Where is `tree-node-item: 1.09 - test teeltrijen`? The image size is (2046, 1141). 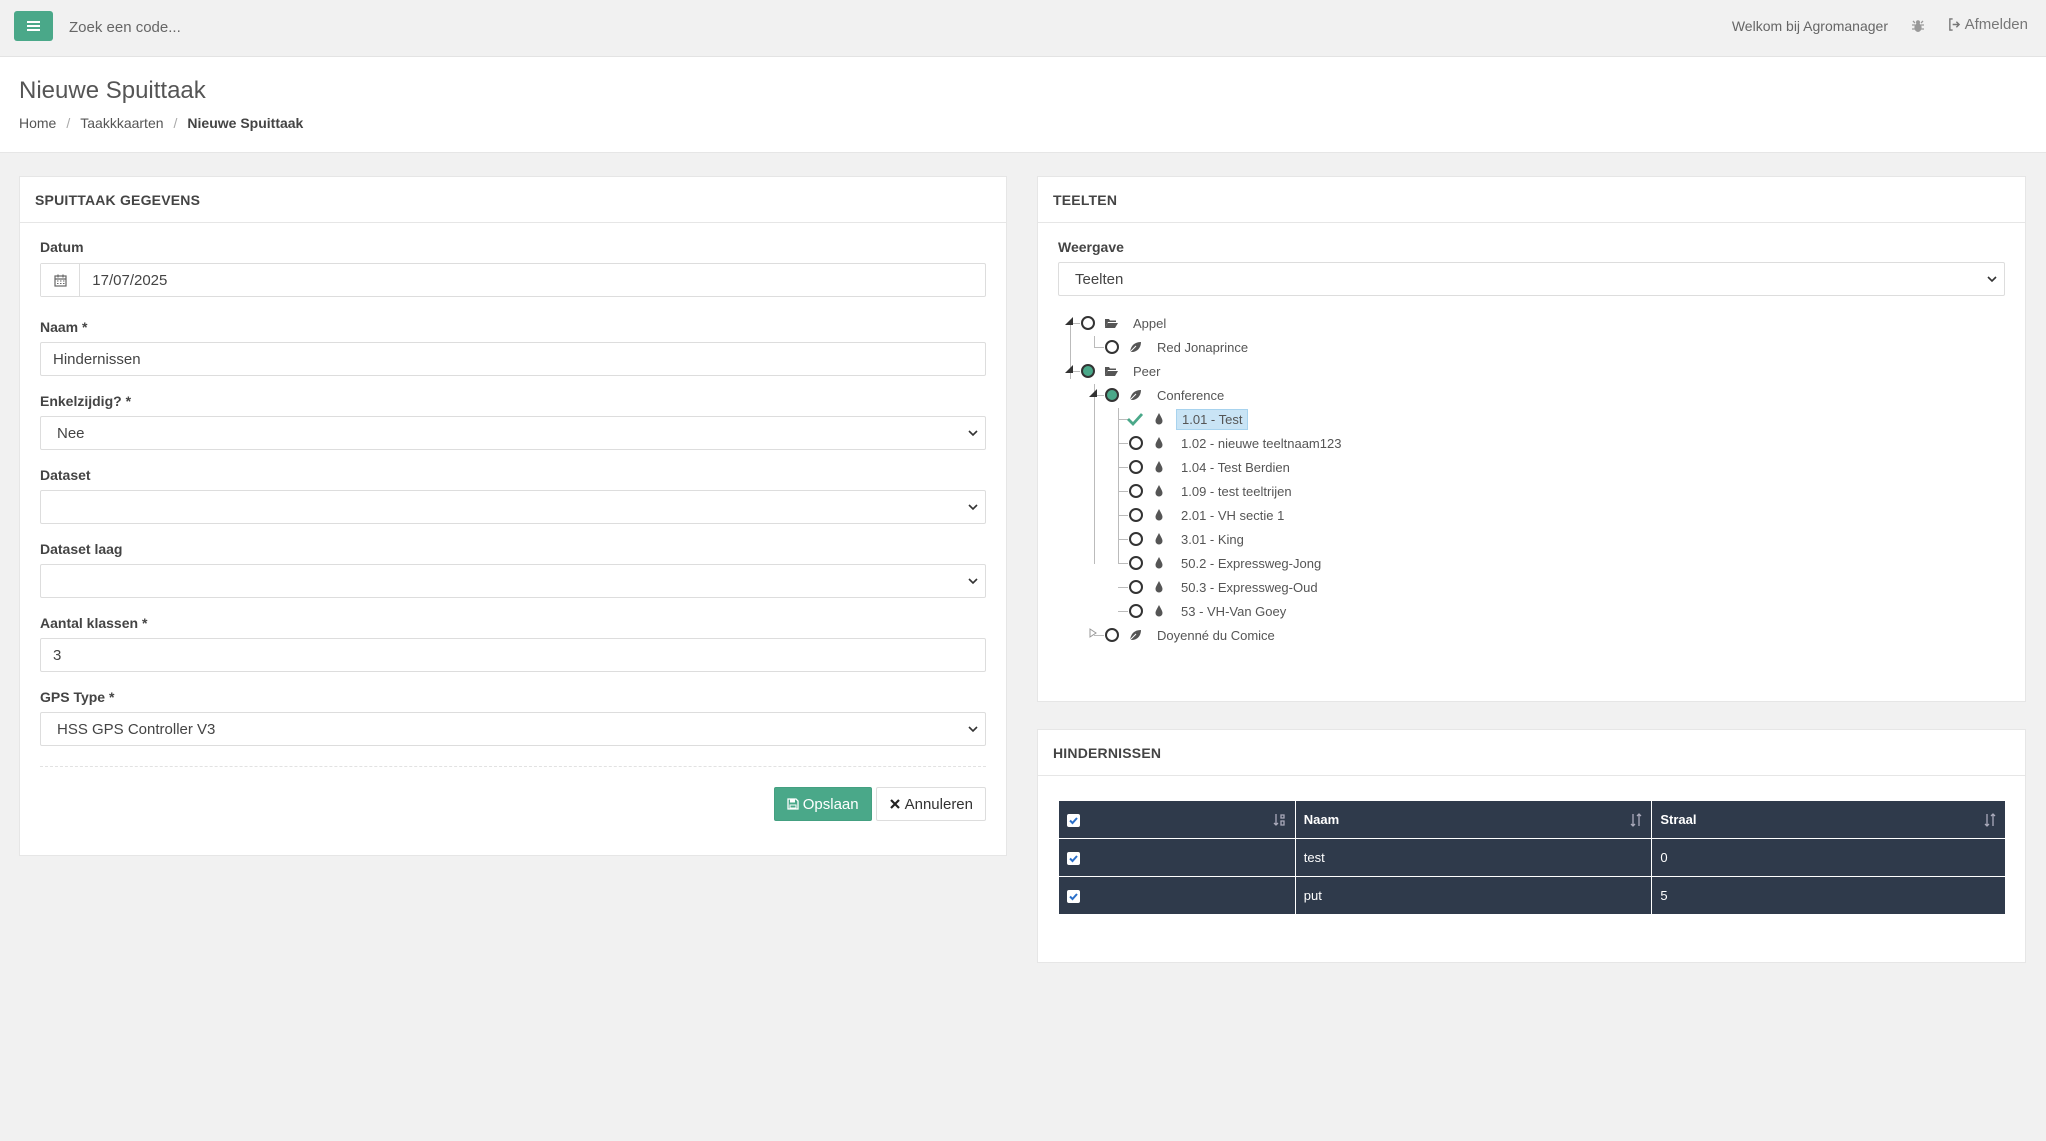
tree-node-item: 1.09 - test teeltrijen is located at coordinates (1213, 491).